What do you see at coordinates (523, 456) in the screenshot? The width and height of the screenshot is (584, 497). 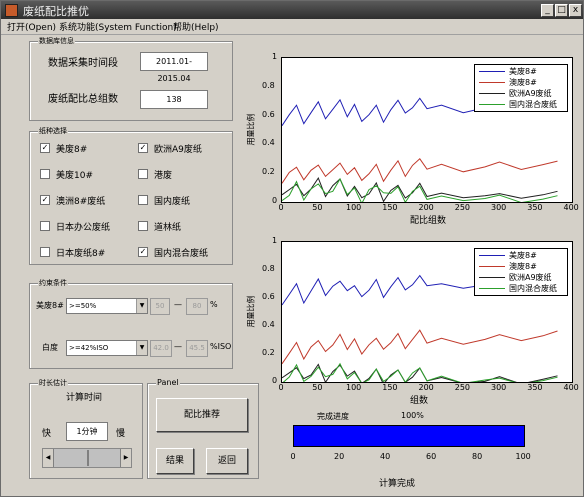 I see `progress-tick-label: 100` at bounding box center [523, 456].